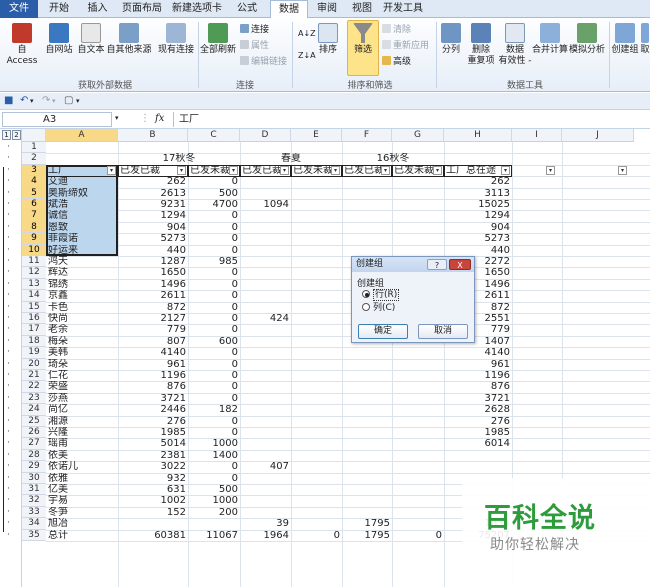 This screenshot has width=650, height=587. I want to click on edit-links-button: 编辑链接, so click(263, 62).